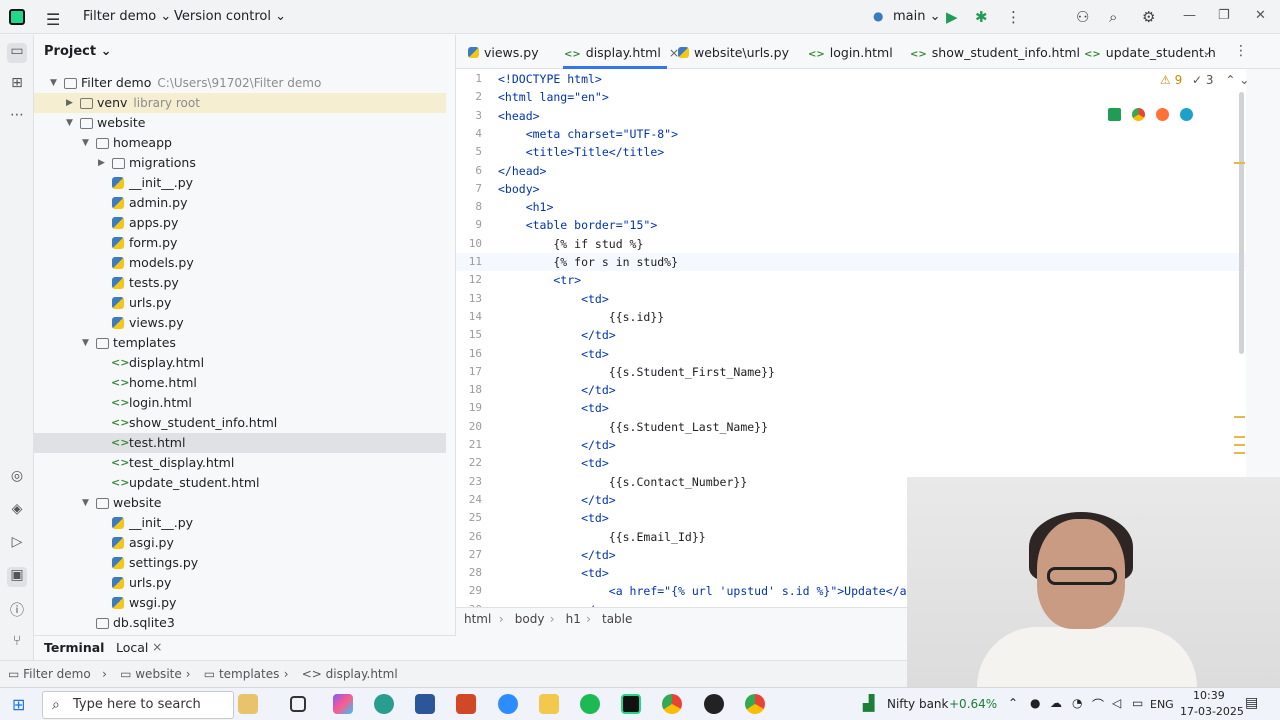  Describe the element at coordinates (17, 610) in the screenshot. I see `problems-icon: ⓘ` at that location.